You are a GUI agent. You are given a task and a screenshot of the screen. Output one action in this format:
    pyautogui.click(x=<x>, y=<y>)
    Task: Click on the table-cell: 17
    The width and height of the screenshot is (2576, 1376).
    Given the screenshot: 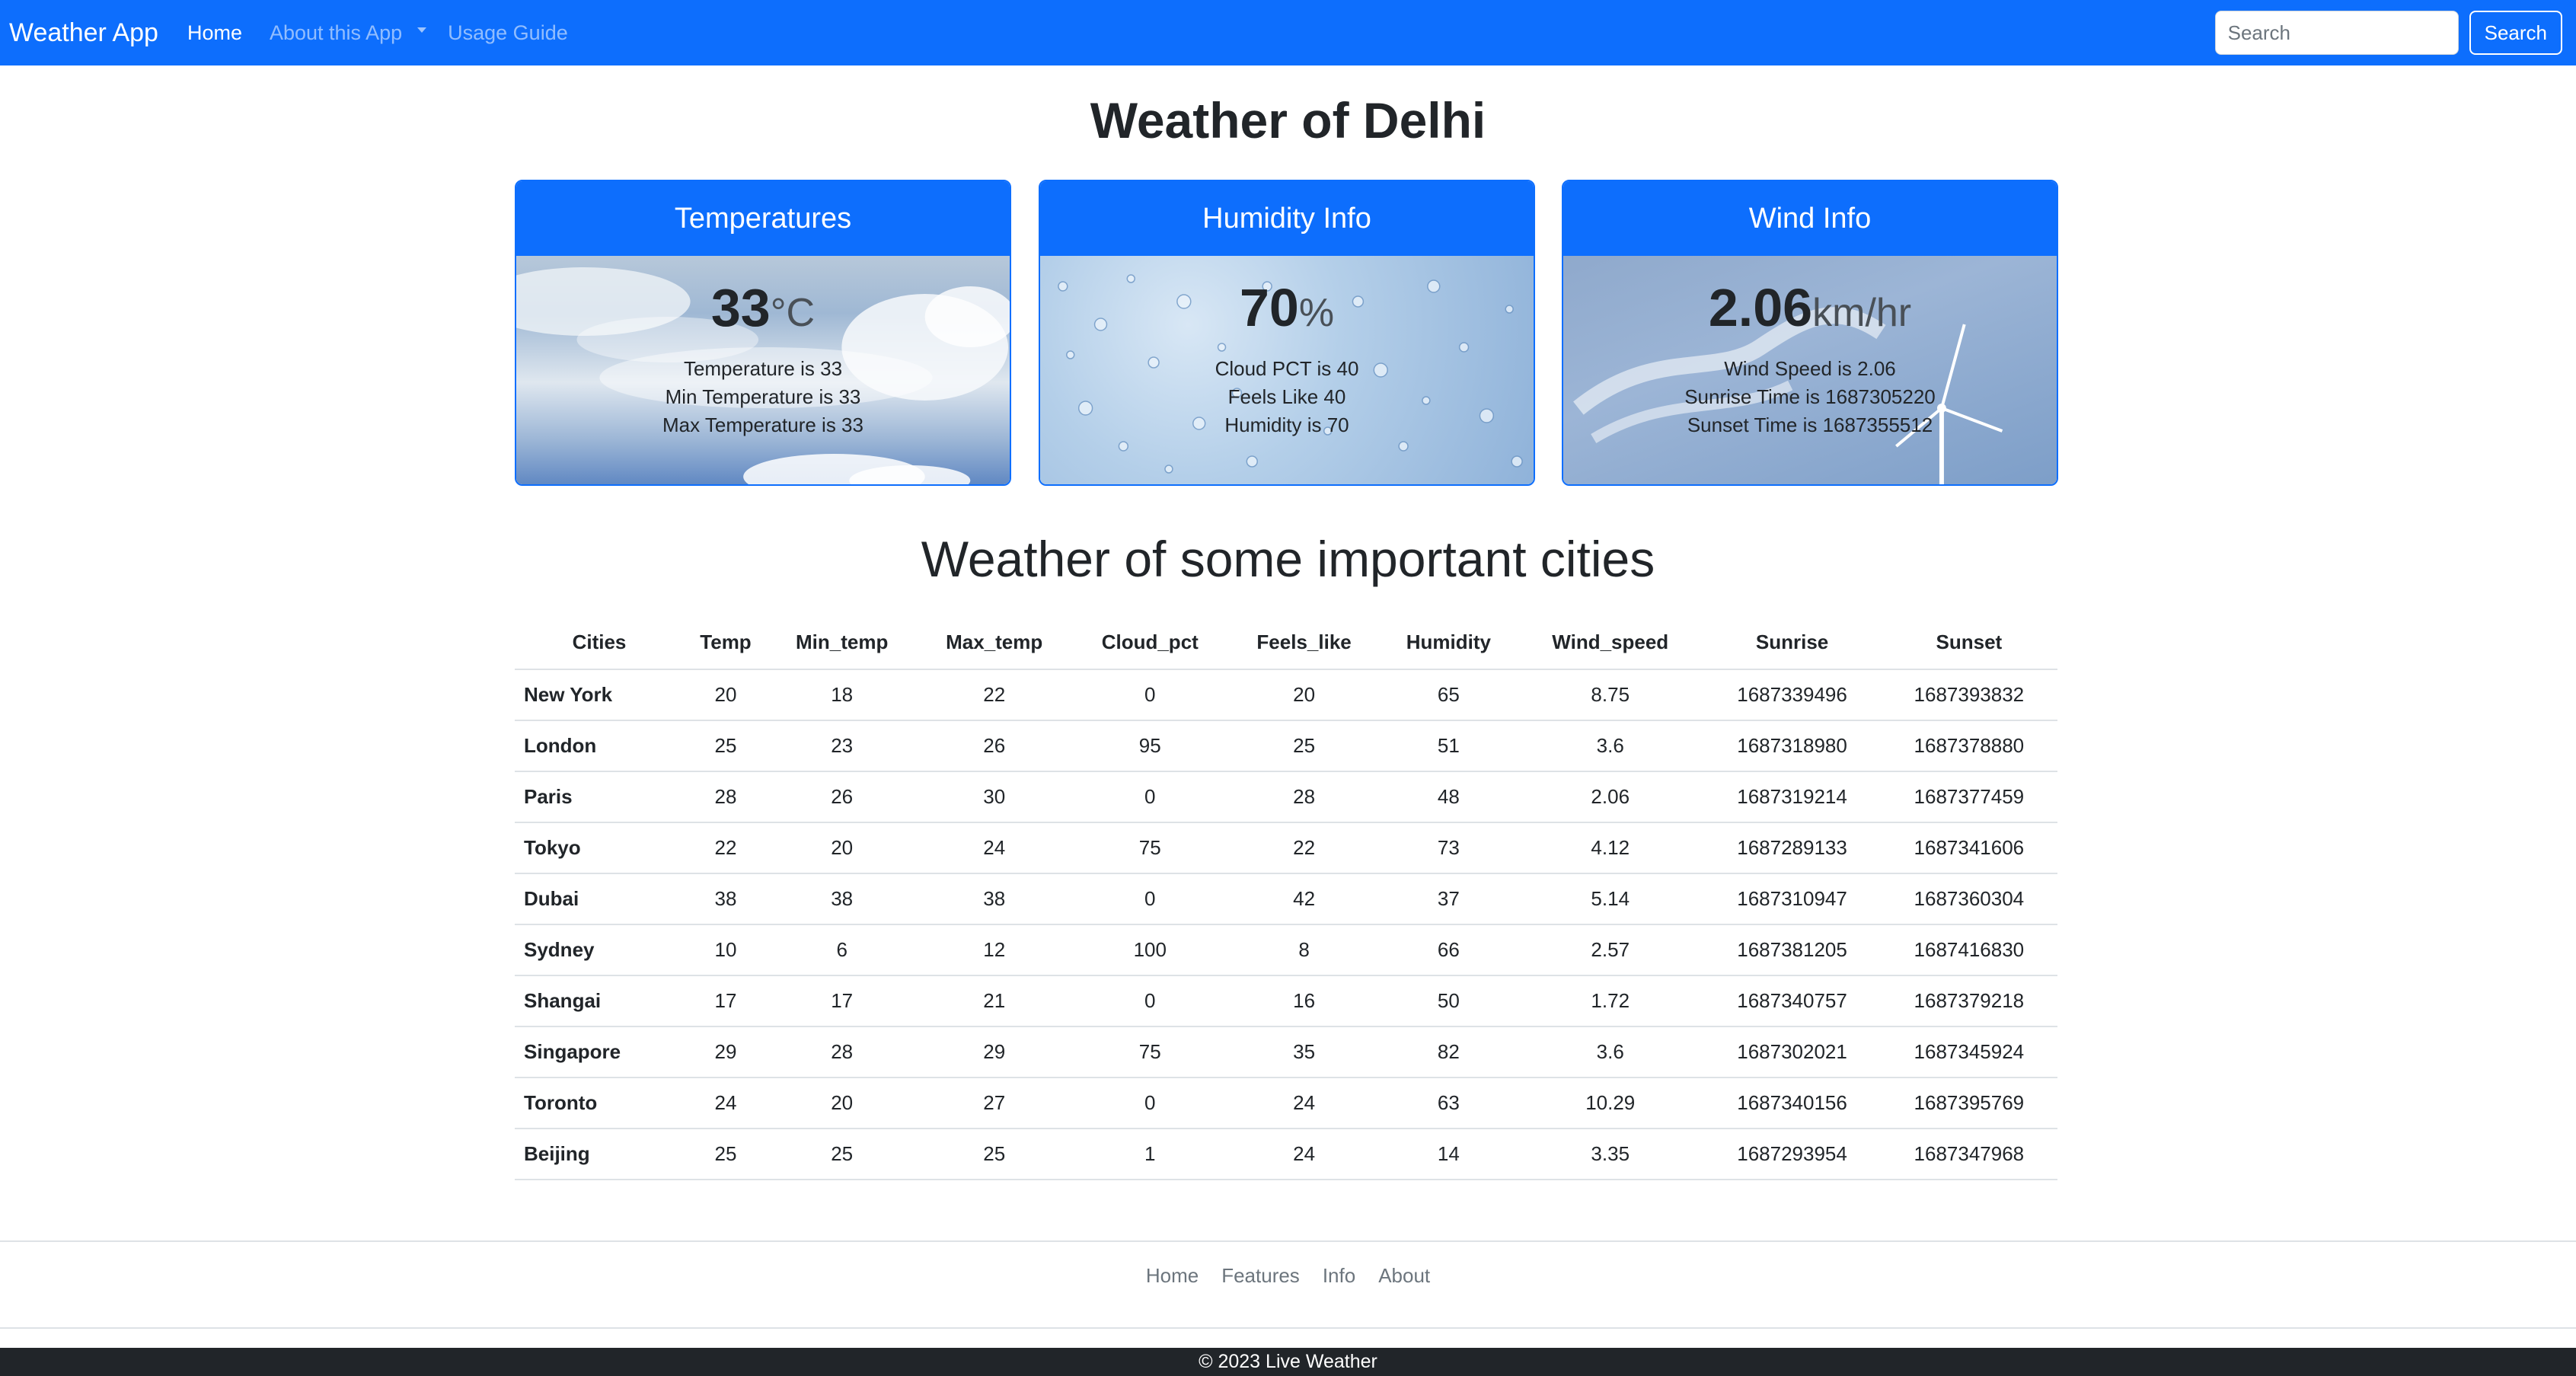 What is the action you would take?
    pyautogui.click(x=842, y=1001)
    